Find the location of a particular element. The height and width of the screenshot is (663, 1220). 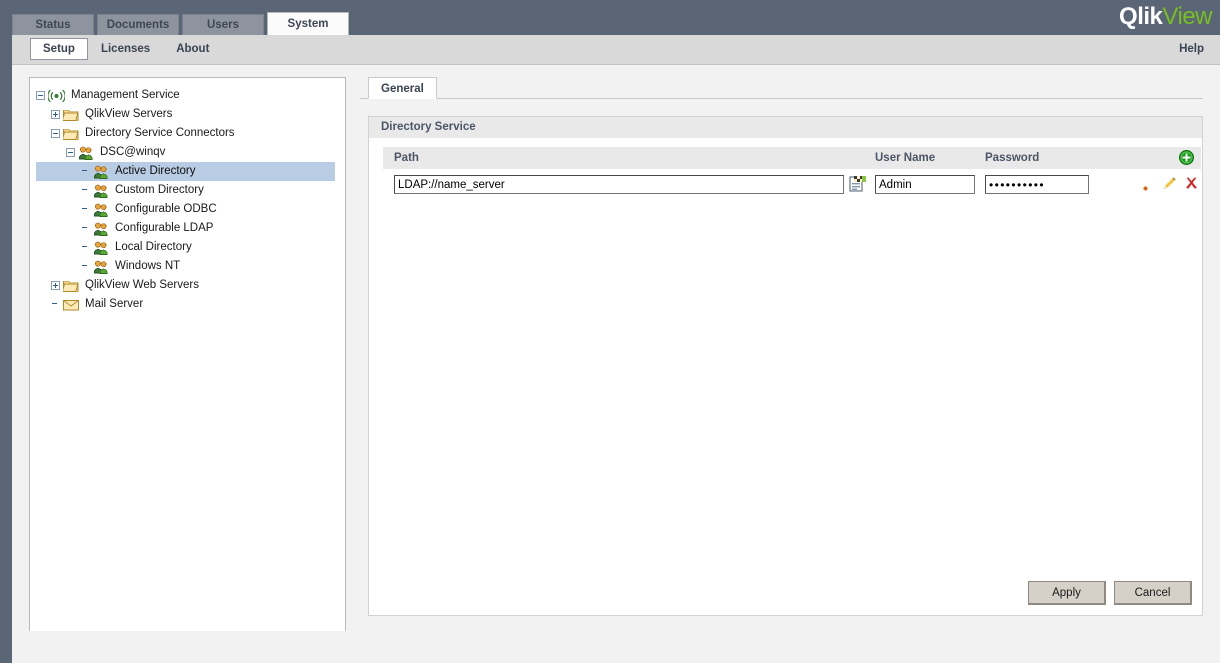

sub-tab-licenses: Licenses is located at coordinates (125, 49).